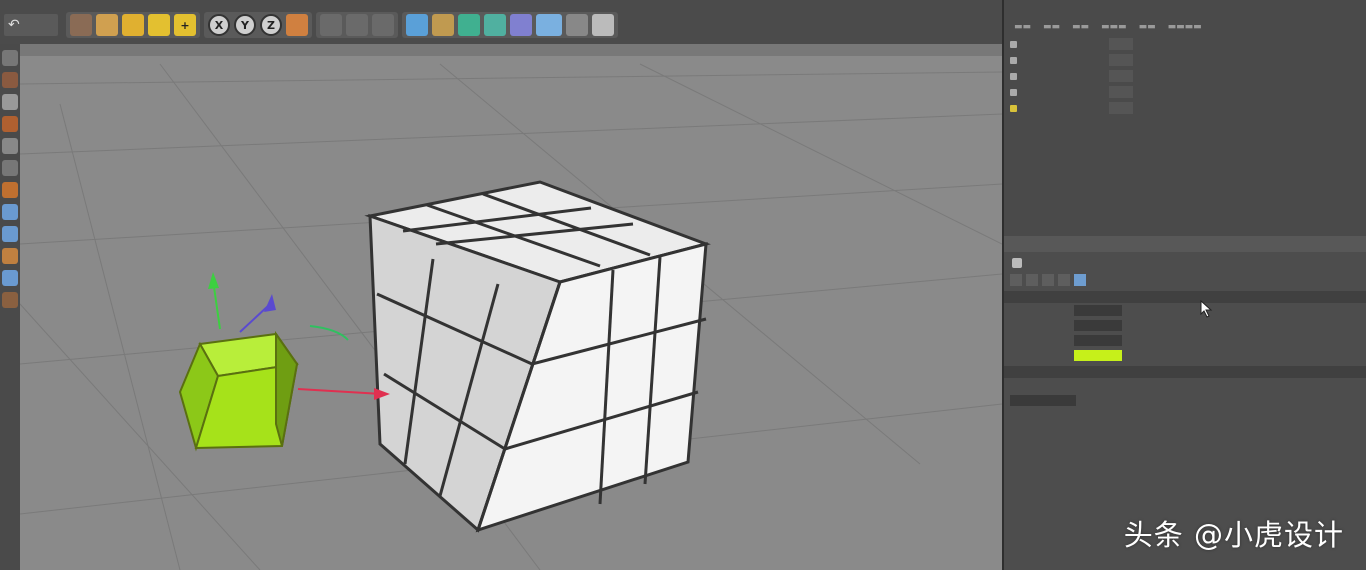  Describe the element at coordinates (258, 25) in the screenshot. I see `tool-group-axis: X Y Z` at that location.